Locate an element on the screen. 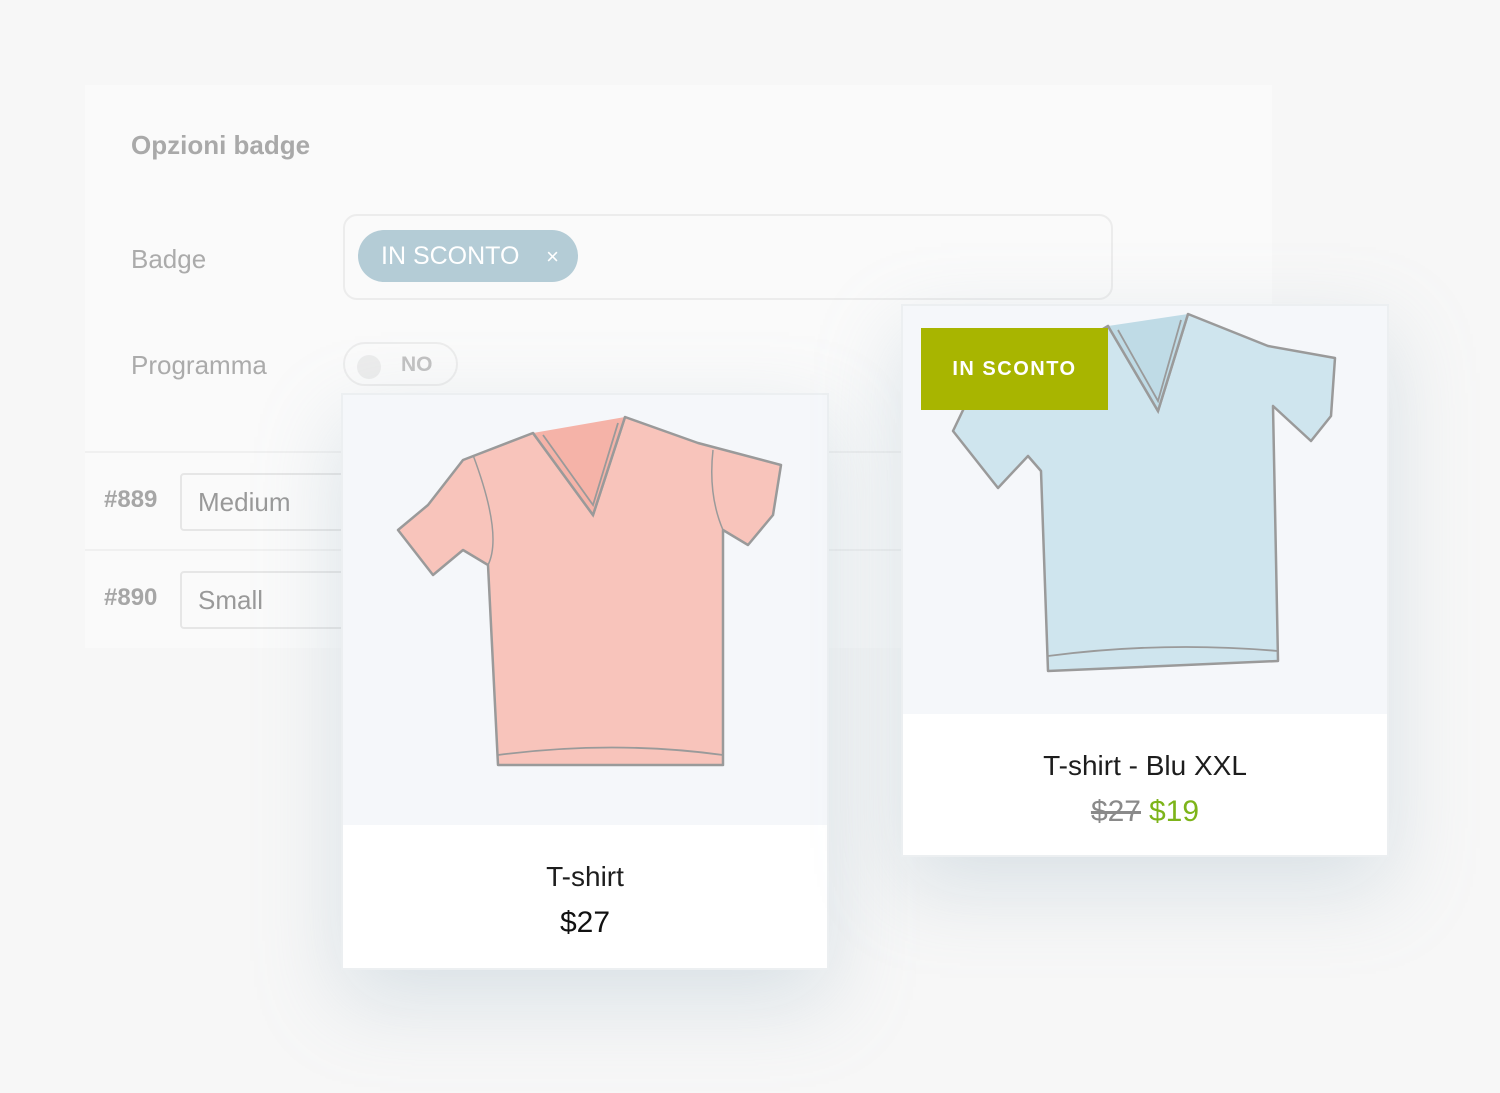 This screenshot has width=1500, height=1093. toggle-knob is located at coordinates (369, 367).